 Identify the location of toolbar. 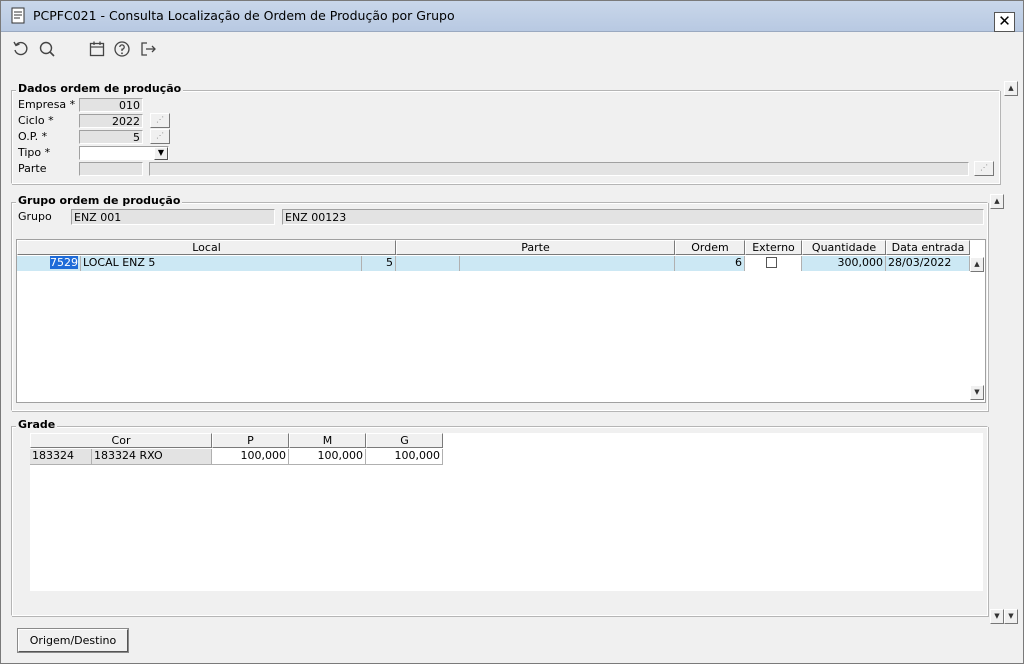
(512, 48).